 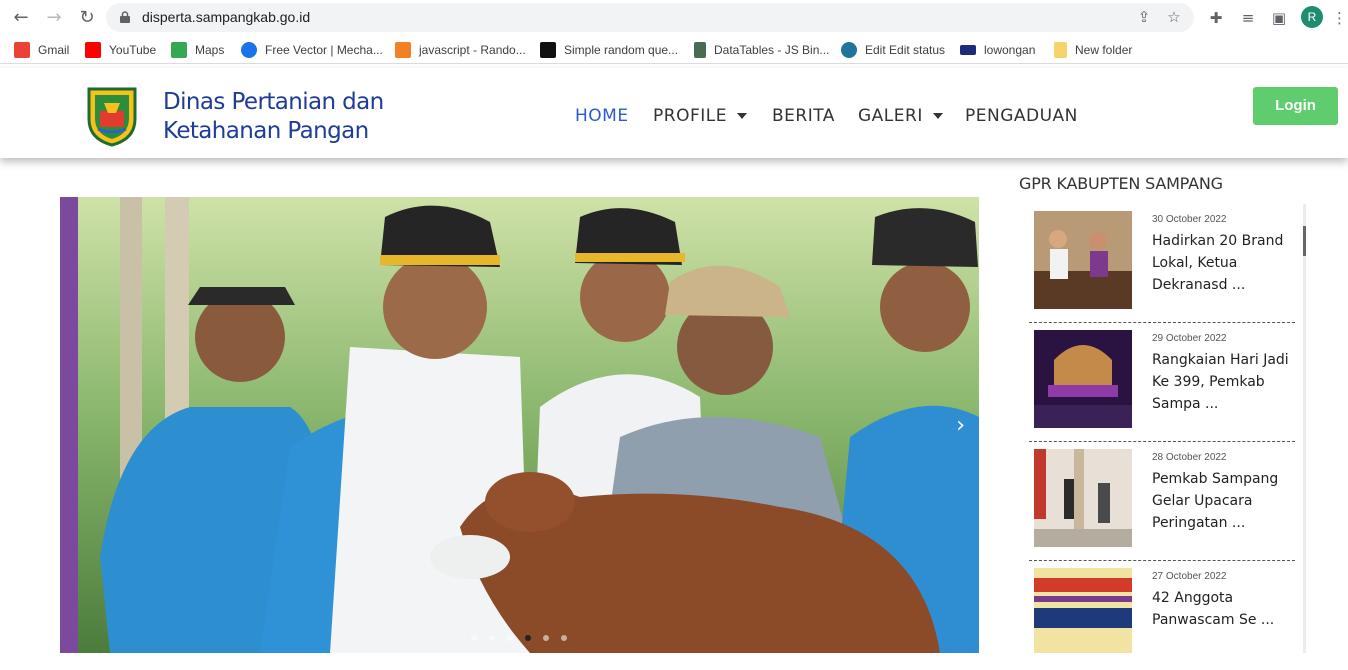 What do you see at coordinates (226, 17) in the screenshot?
I see `url-text: disperta.sampangkab.go.id` at bounding box center [226, 17].